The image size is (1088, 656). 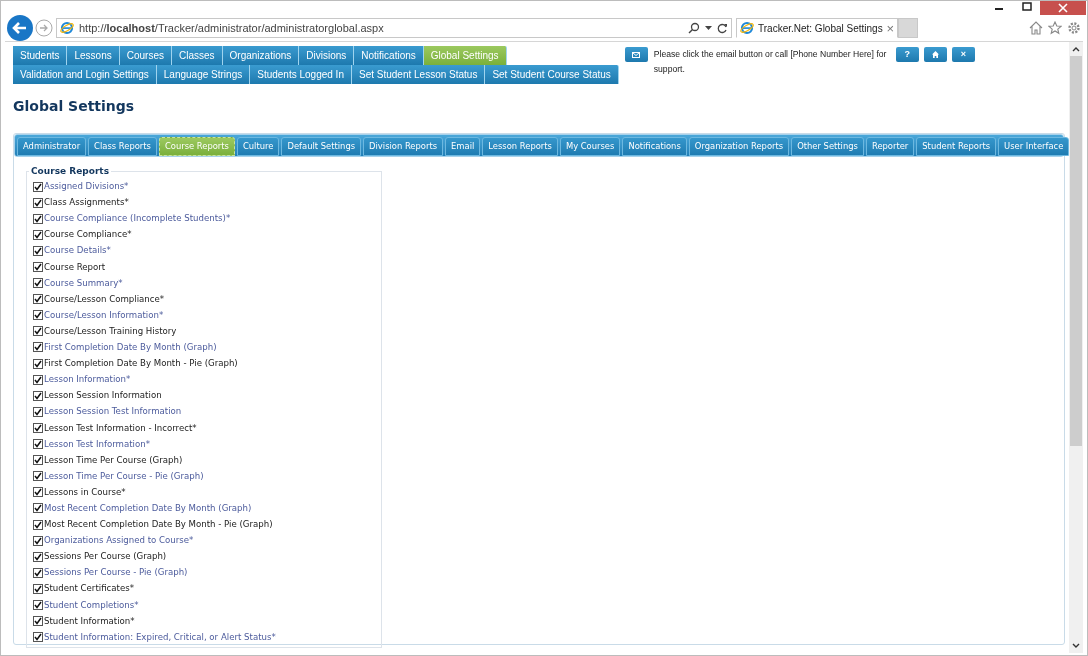 What do you see at coordinates (1074, 28) in the screenshot?
I see `settings-icon` at bounding box center [1074, 28].